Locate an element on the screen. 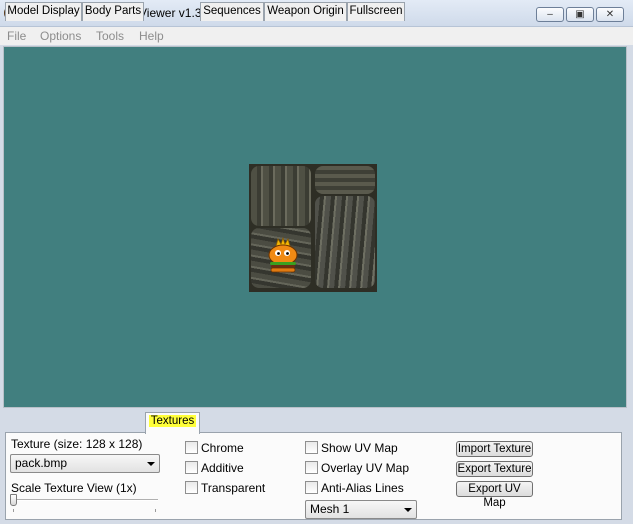 The width and height of the screenshot is (633, 524). tab-label: Model Display is located at coordinates (43, 11).